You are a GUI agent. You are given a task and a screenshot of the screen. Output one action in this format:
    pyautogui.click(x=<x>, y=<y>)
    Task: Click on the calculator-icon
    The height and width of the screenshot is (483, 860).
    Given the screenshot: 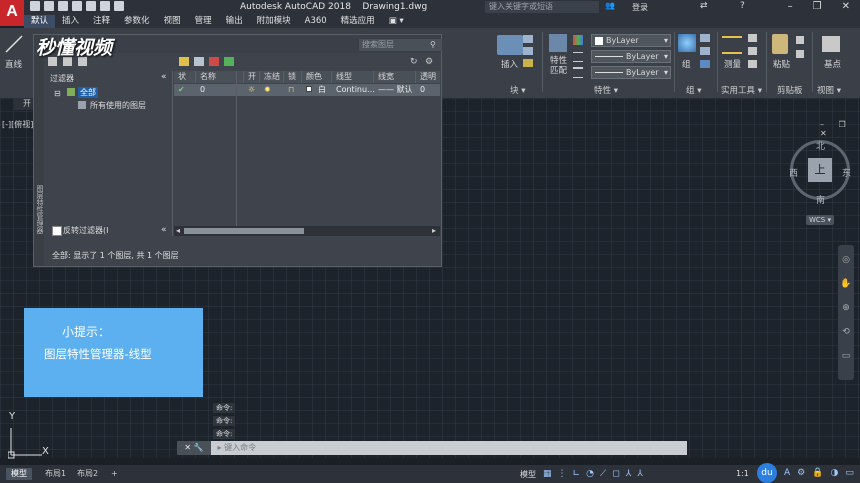 What is the action you would take?
    pyautogui.click(x=752, y=64)
    